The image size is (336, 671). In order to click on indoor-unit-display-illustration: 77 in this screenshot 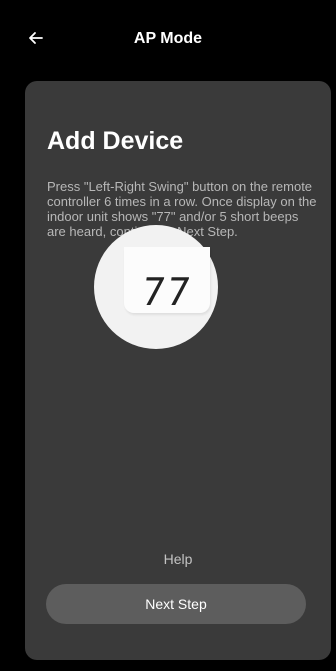, I will do `click(156, 287)`.